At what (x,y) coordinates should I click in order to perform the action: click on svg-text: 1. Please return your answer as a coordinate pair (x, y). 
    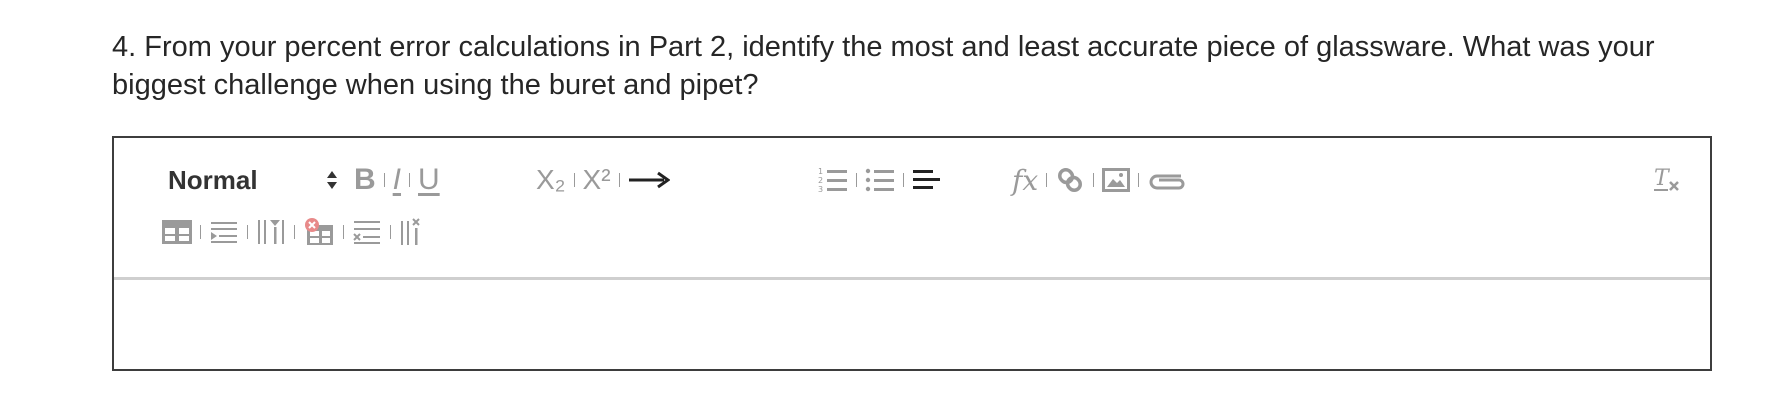
    Looking at the image, I should click on (820, 171).